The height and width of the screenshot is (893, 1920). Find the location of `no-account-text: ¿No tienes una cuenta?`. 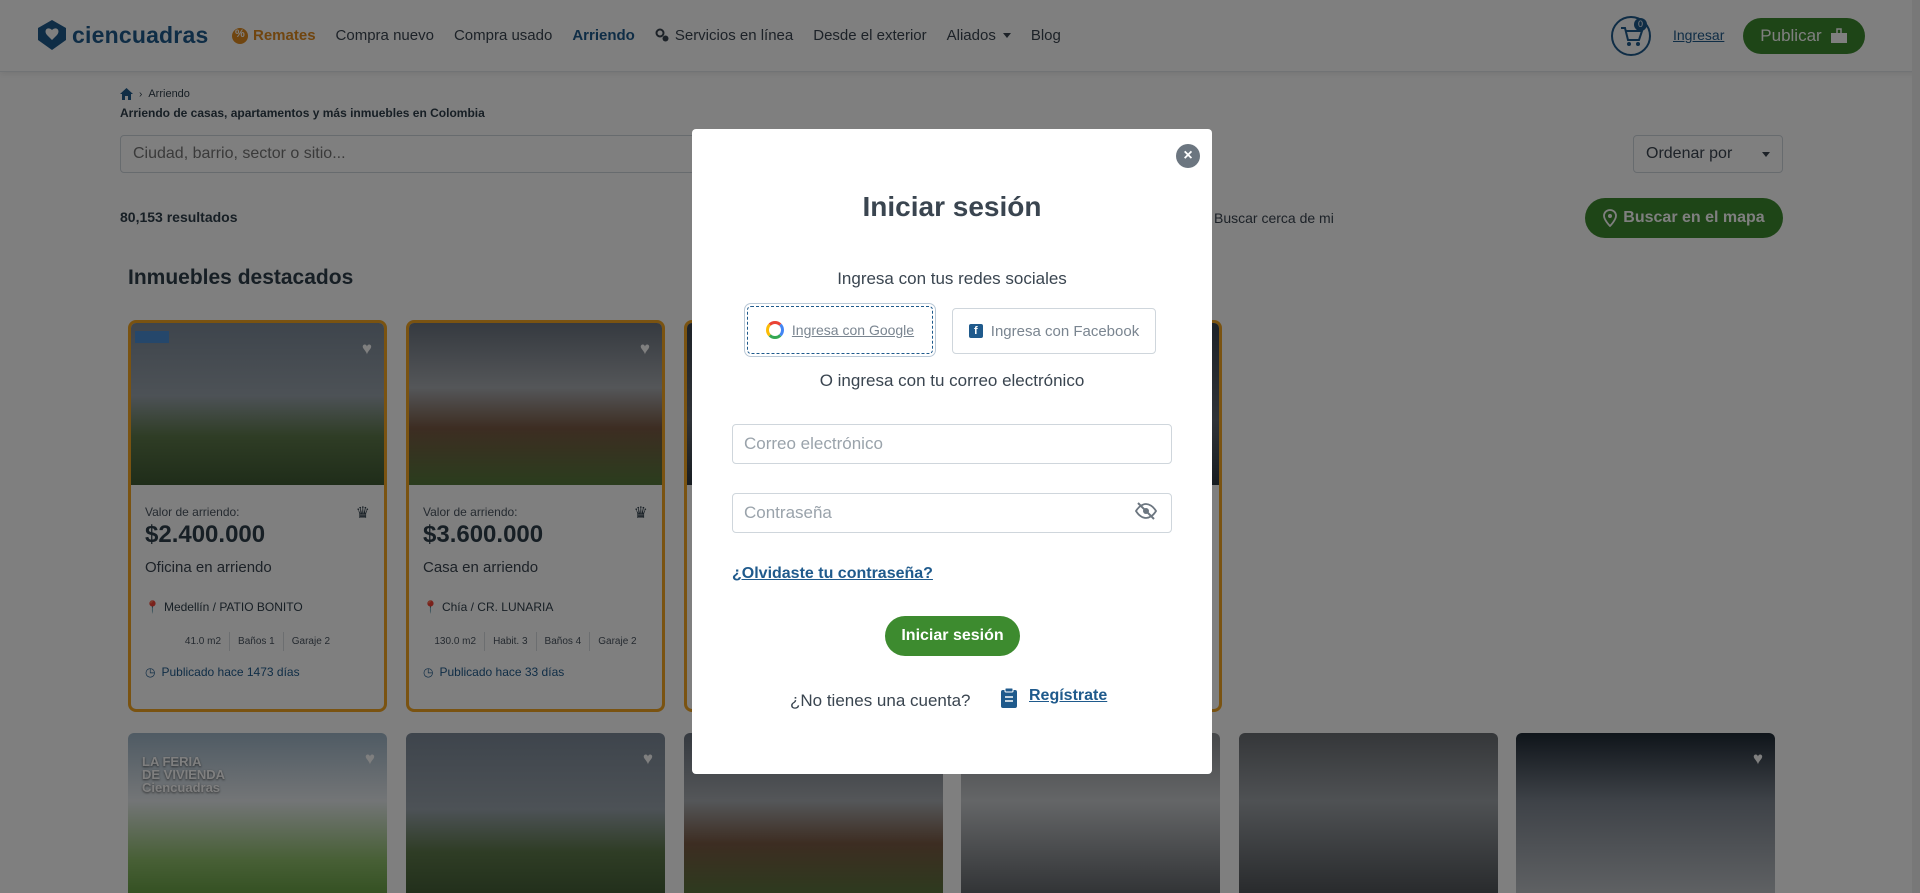

no-account-text: ¿No tienes una cuenta? is located at coordinates (880, 700).